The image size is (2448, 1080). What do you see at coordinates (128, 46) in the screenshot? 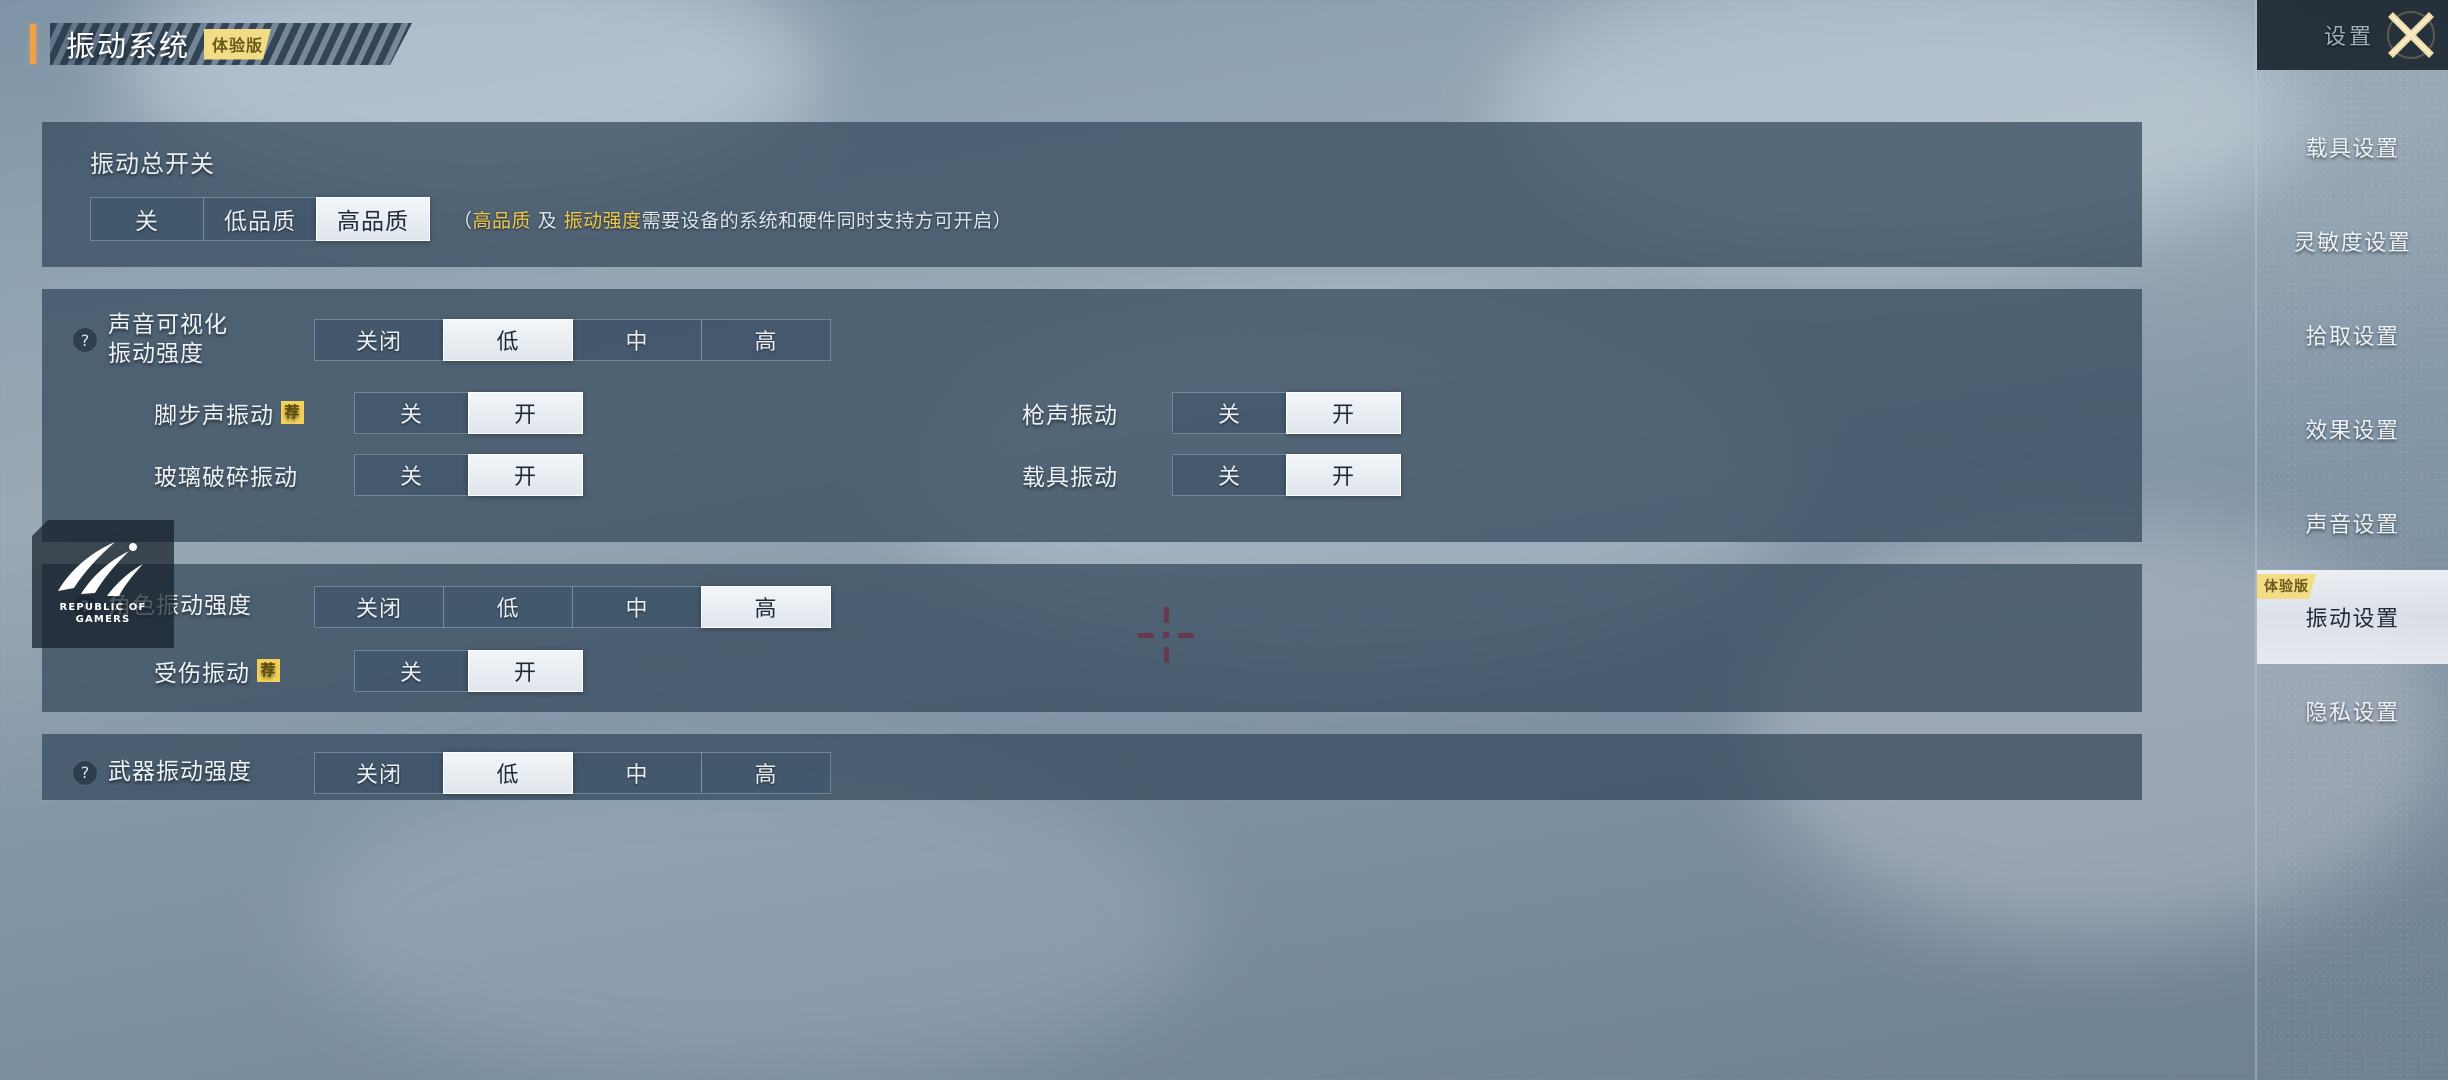
I see `page-title-text: 振动系统` at bounding box center [128, 46].